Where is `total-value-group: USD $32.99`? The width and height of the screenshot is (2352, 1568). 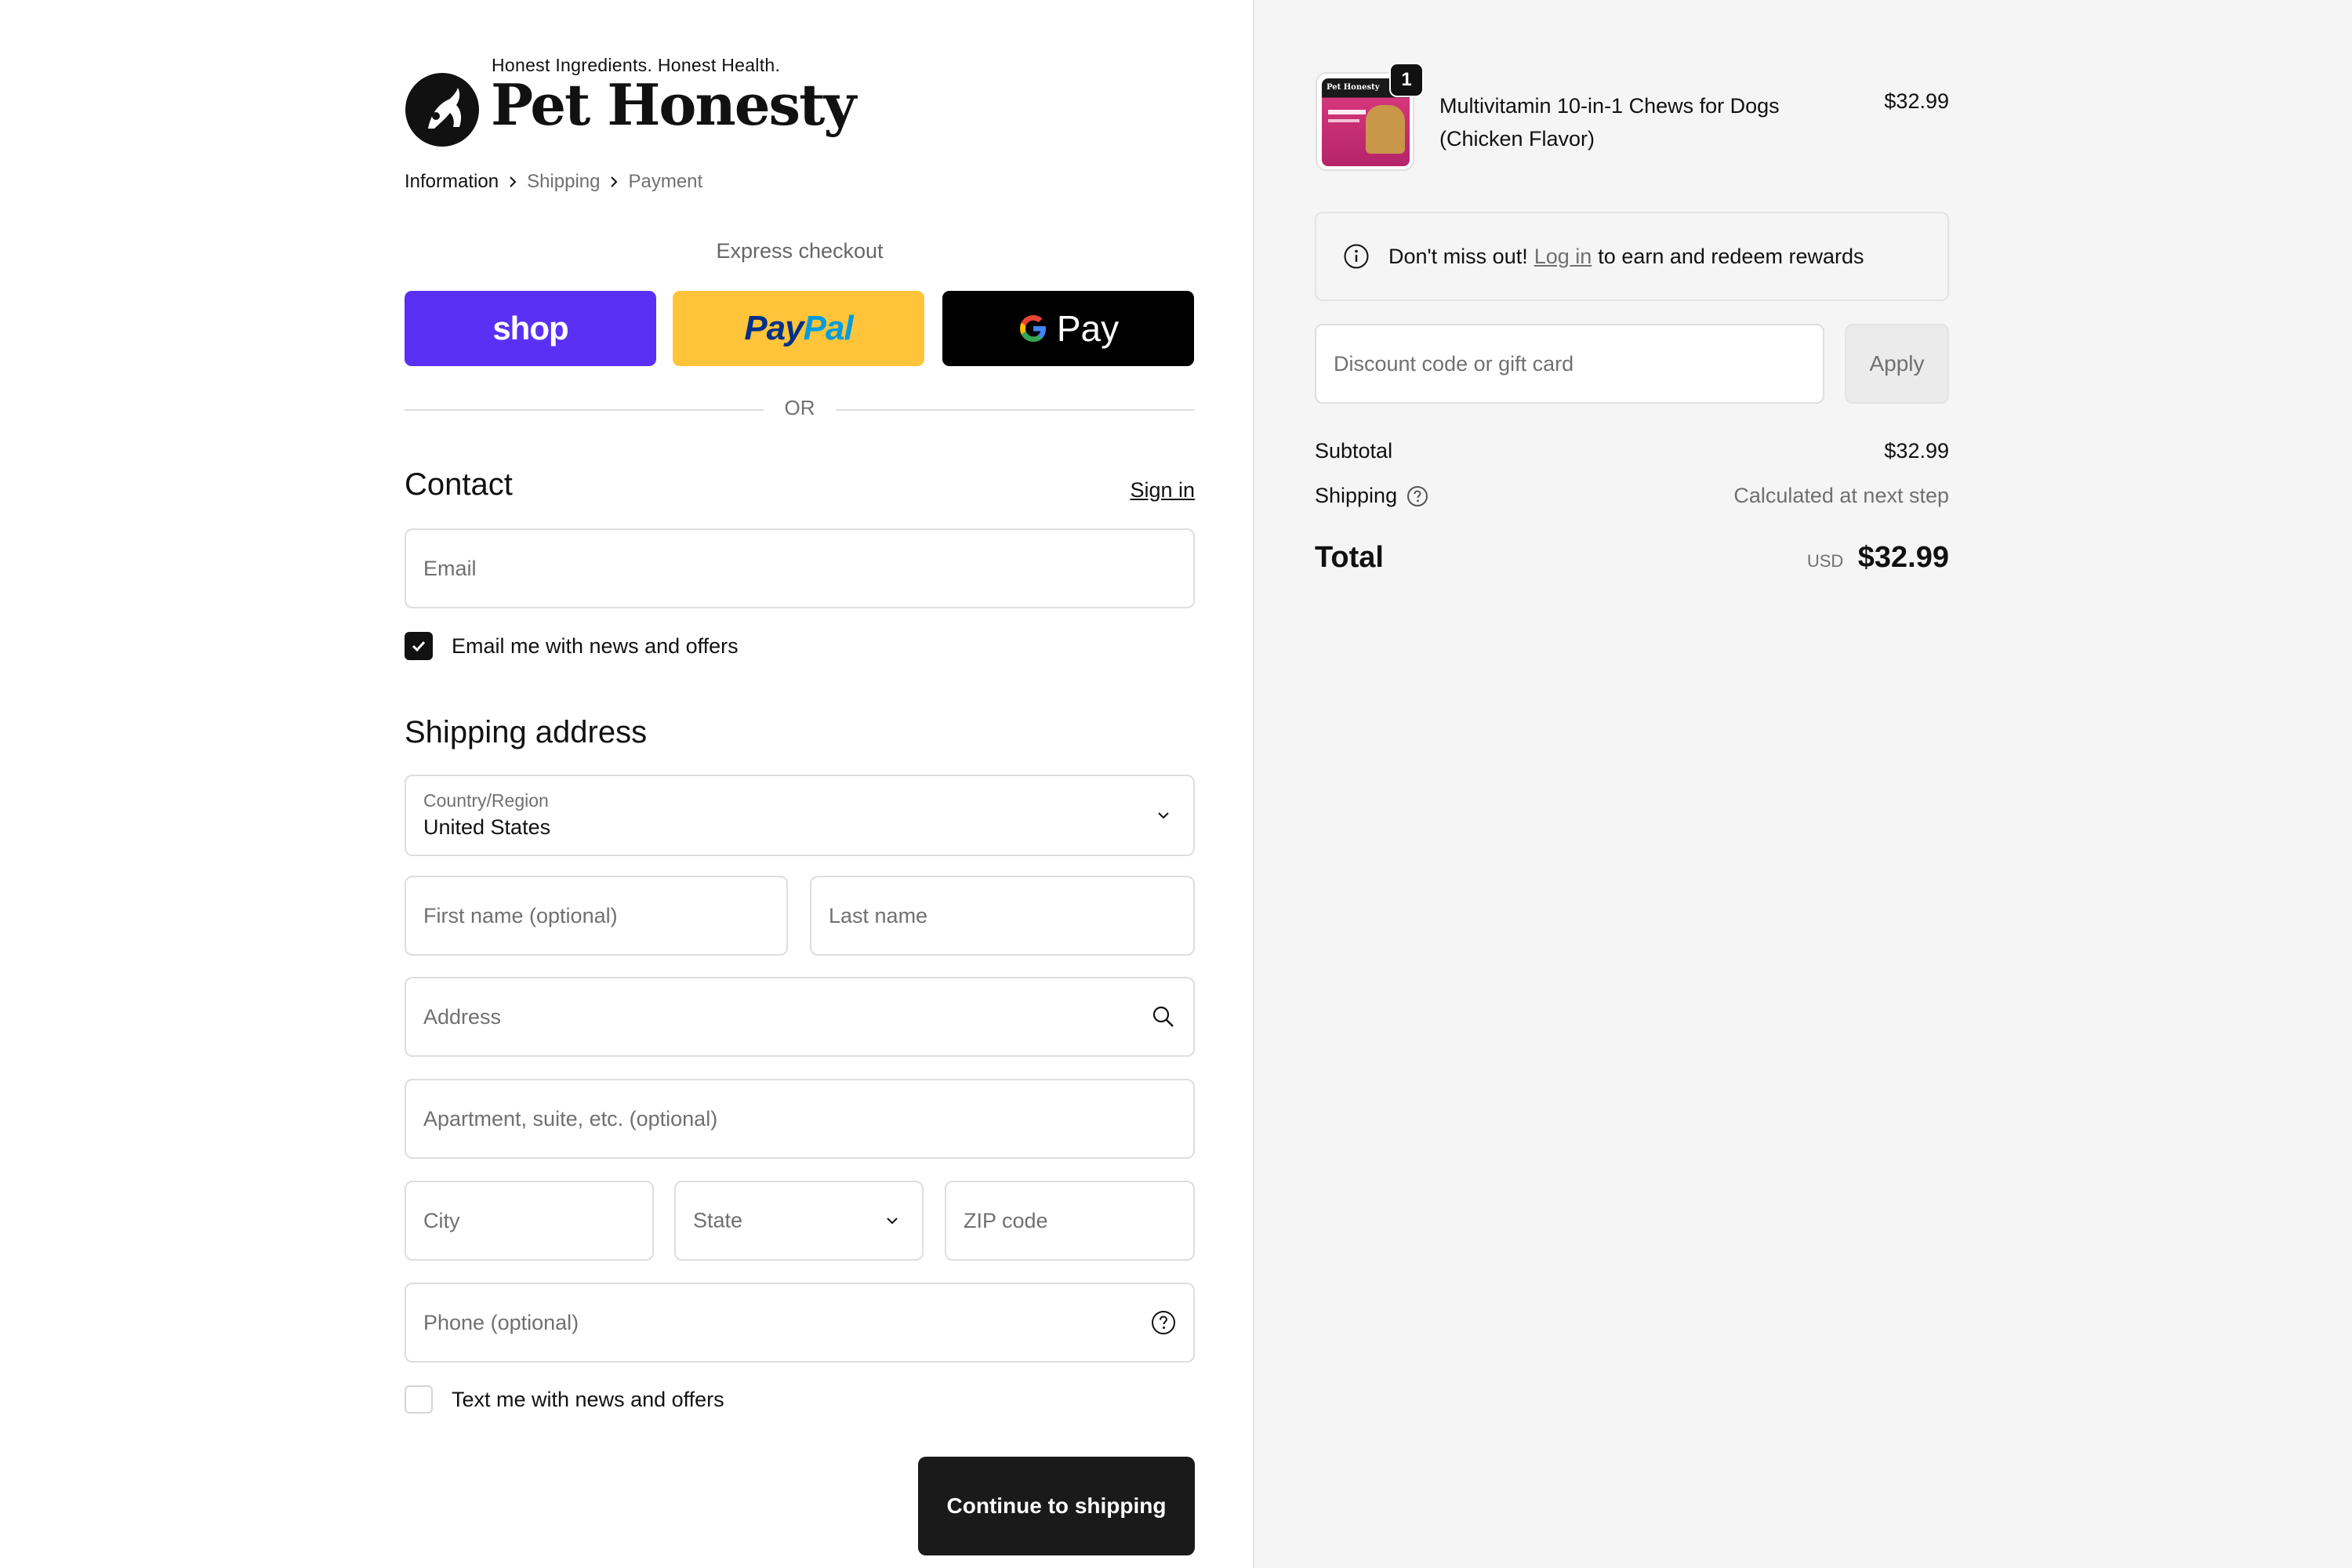 total-value-group: USD $32.99 is located at coordinates (1878, 558).